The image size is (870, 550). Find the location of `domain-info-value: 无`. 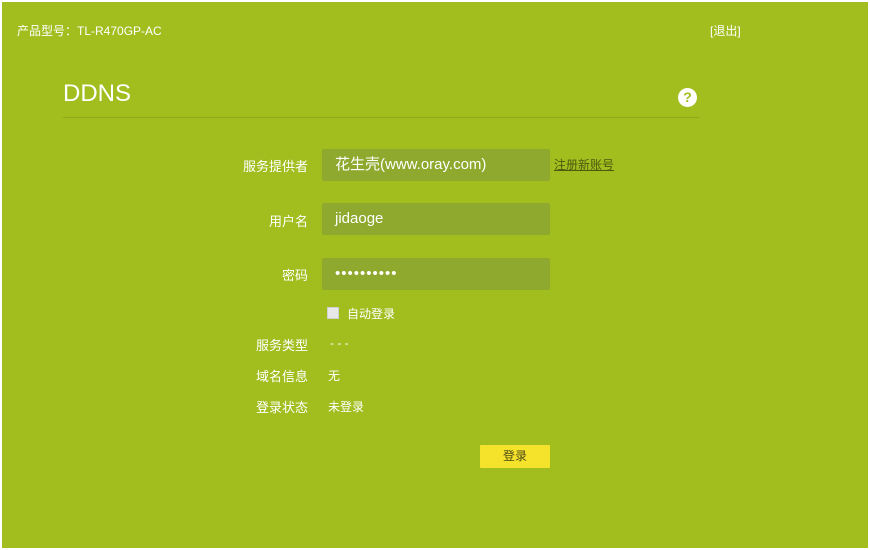

domain-info-value: 无 is located at coordinates (334, 376).